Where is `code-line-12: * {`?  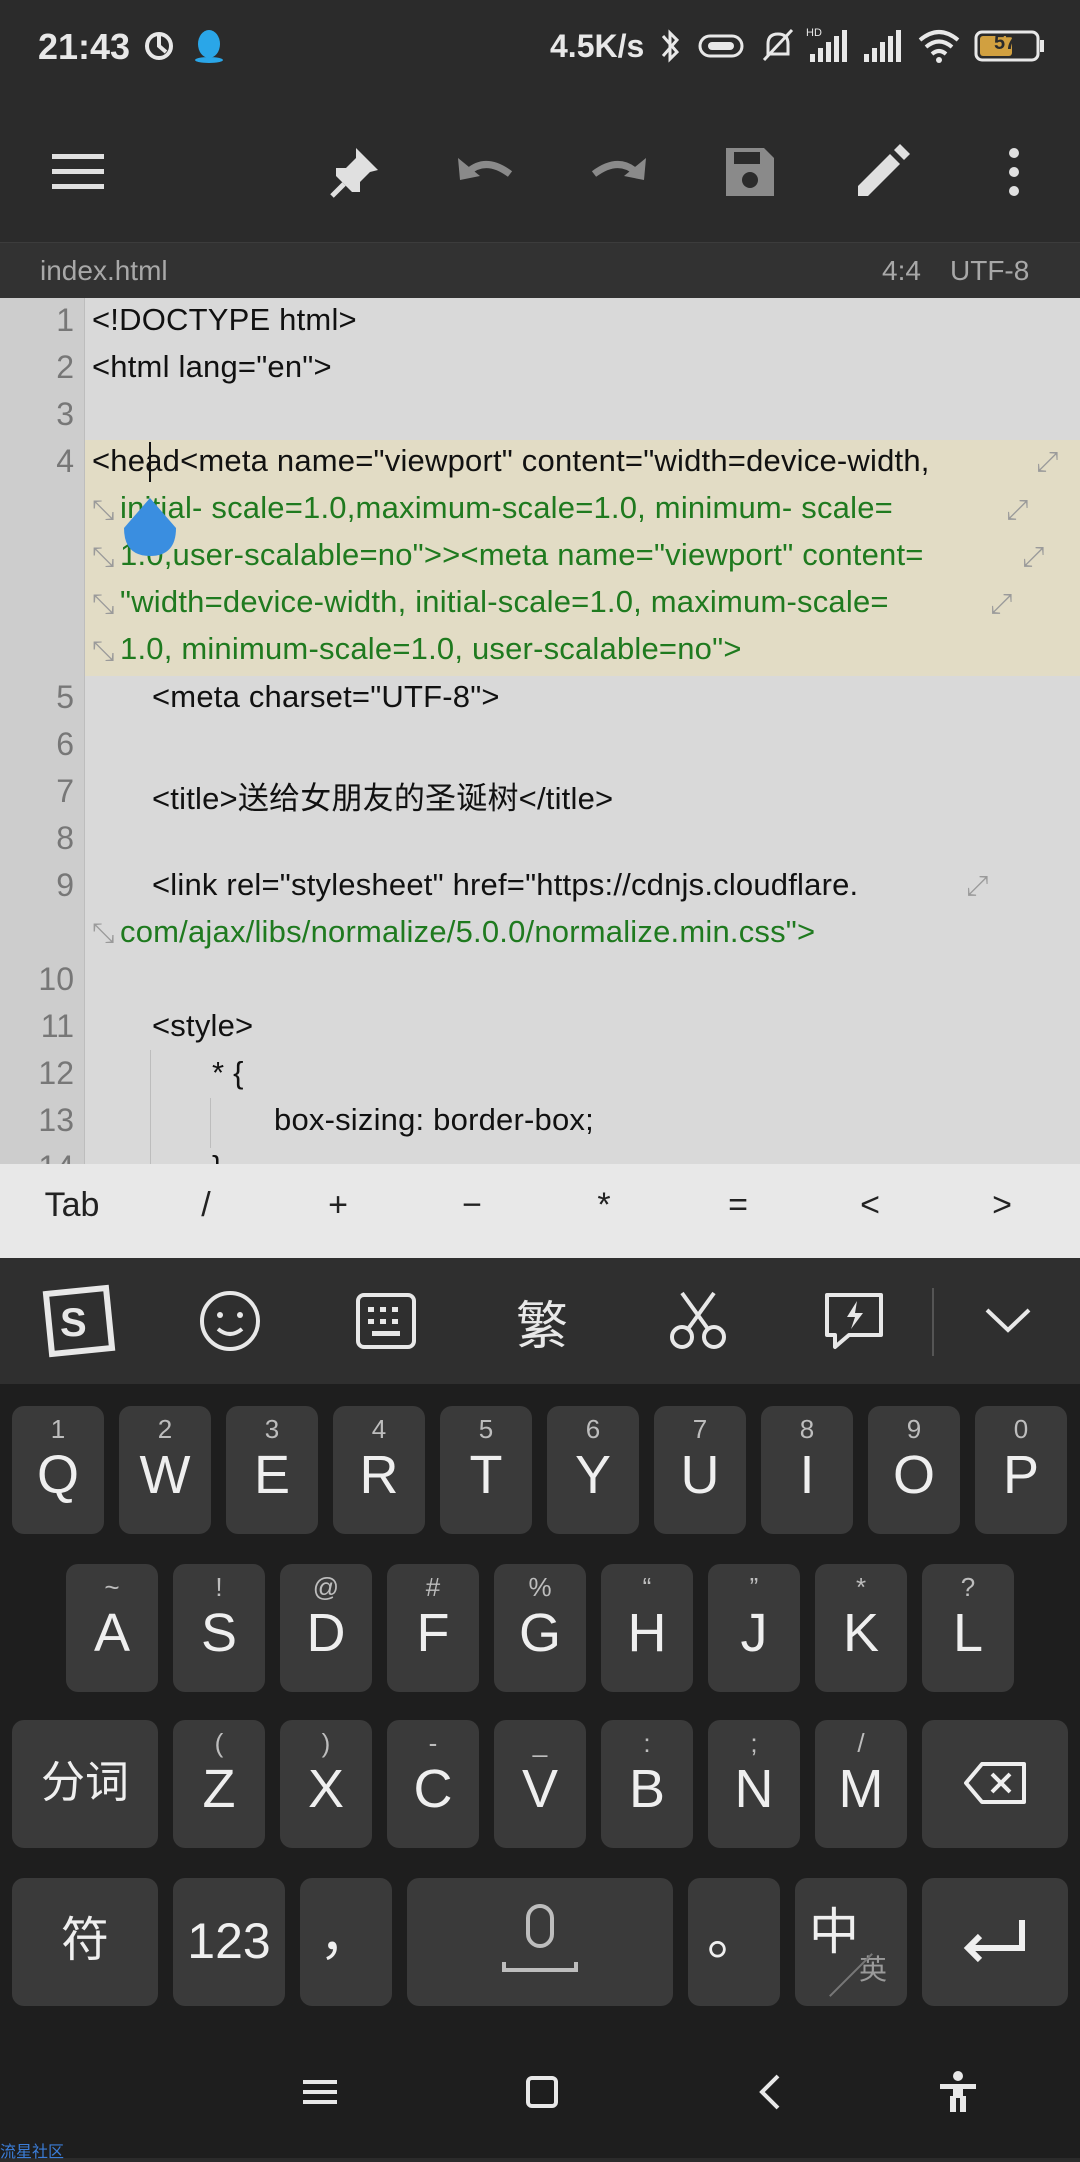
code-line-12: * { is located at coordinates (228, 1072).